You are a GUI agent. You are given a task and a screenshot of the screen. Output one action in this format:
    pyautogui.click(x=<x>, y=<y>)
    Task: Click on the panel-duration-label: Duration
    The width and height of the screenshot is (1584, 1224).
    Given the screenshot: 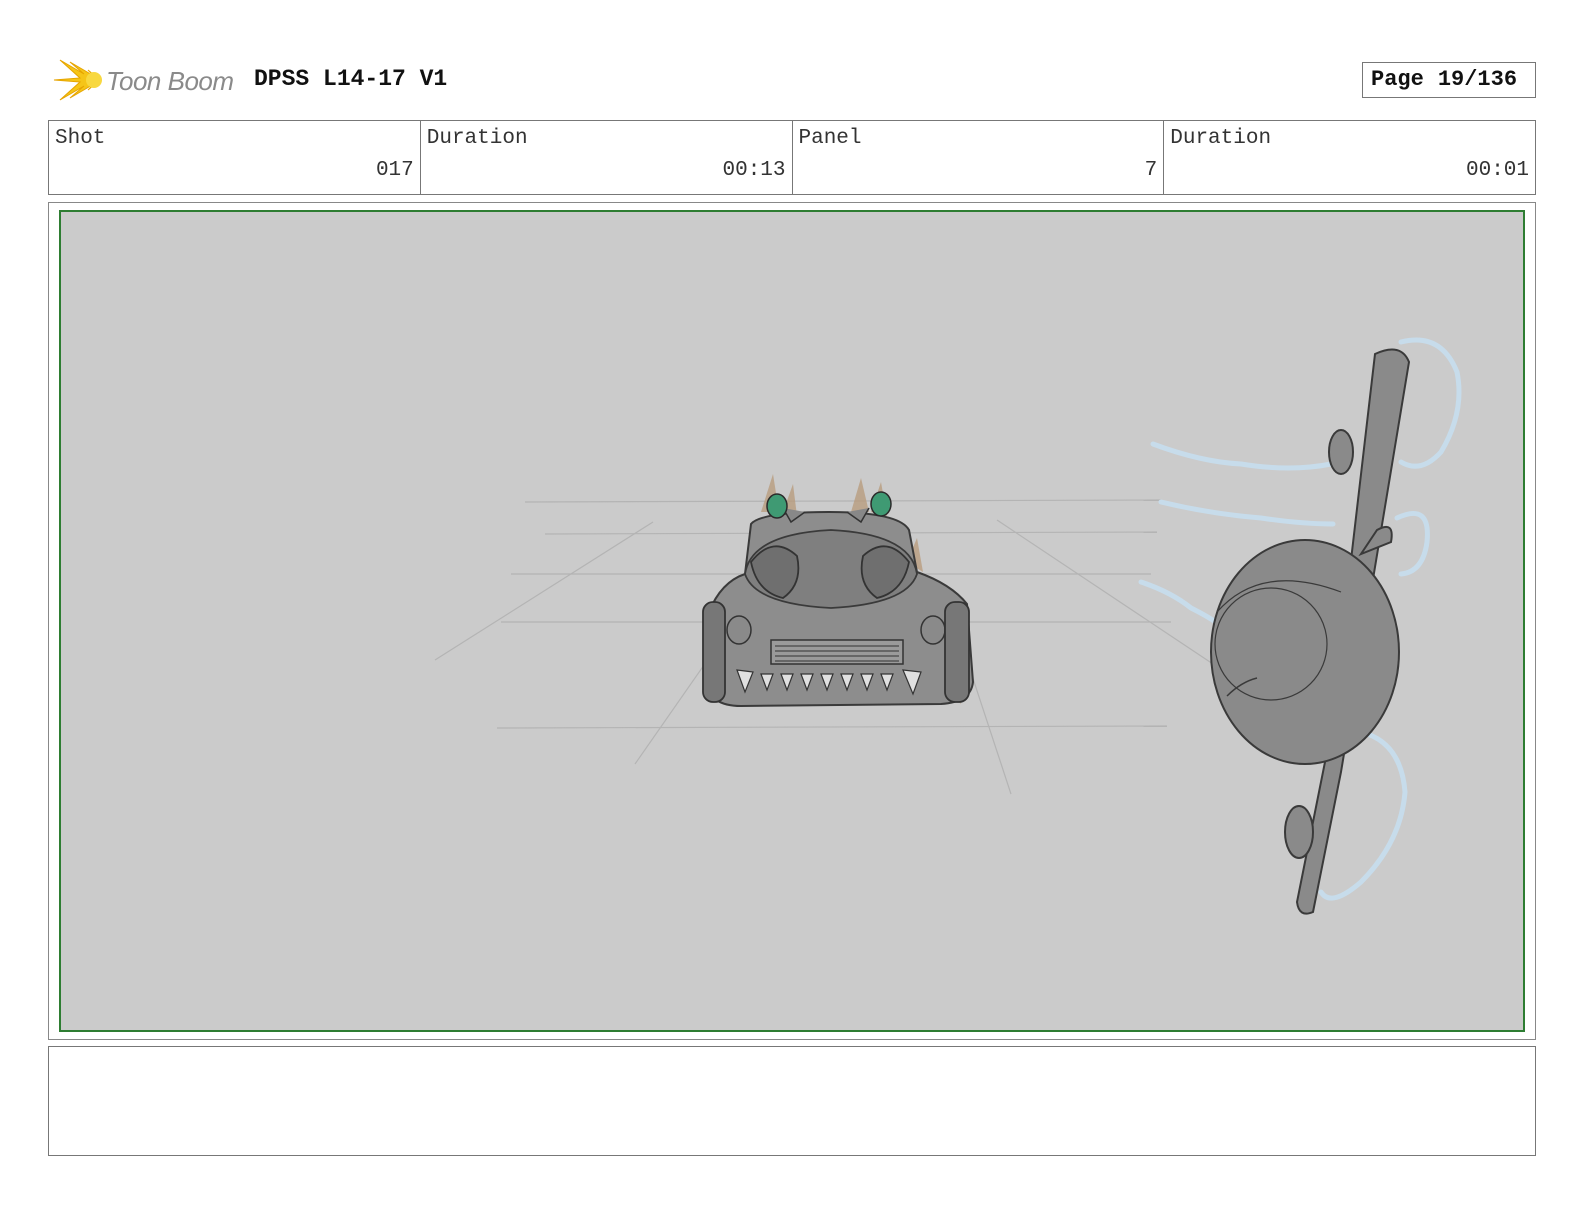 What is the action you would take?
    pyautogui.click(x=1221, y=138)
    